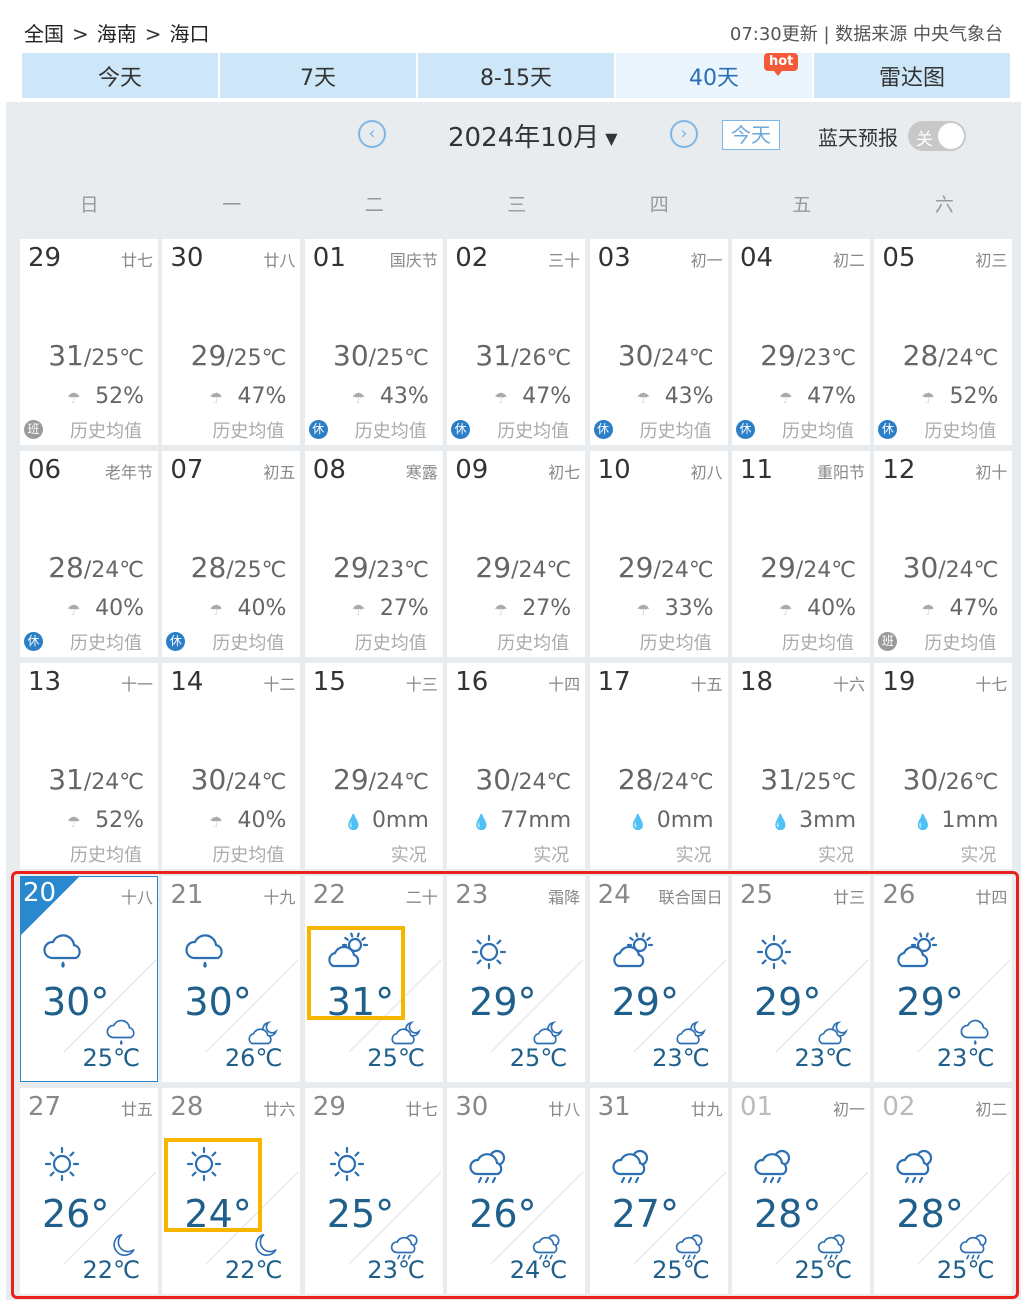 The width and height of the screenshot is (1027, 1300). What do you see at coordinates (912, 75) in the screenshot?
I see `tab-radar: 雷达图` at bounding box center [912, 75].